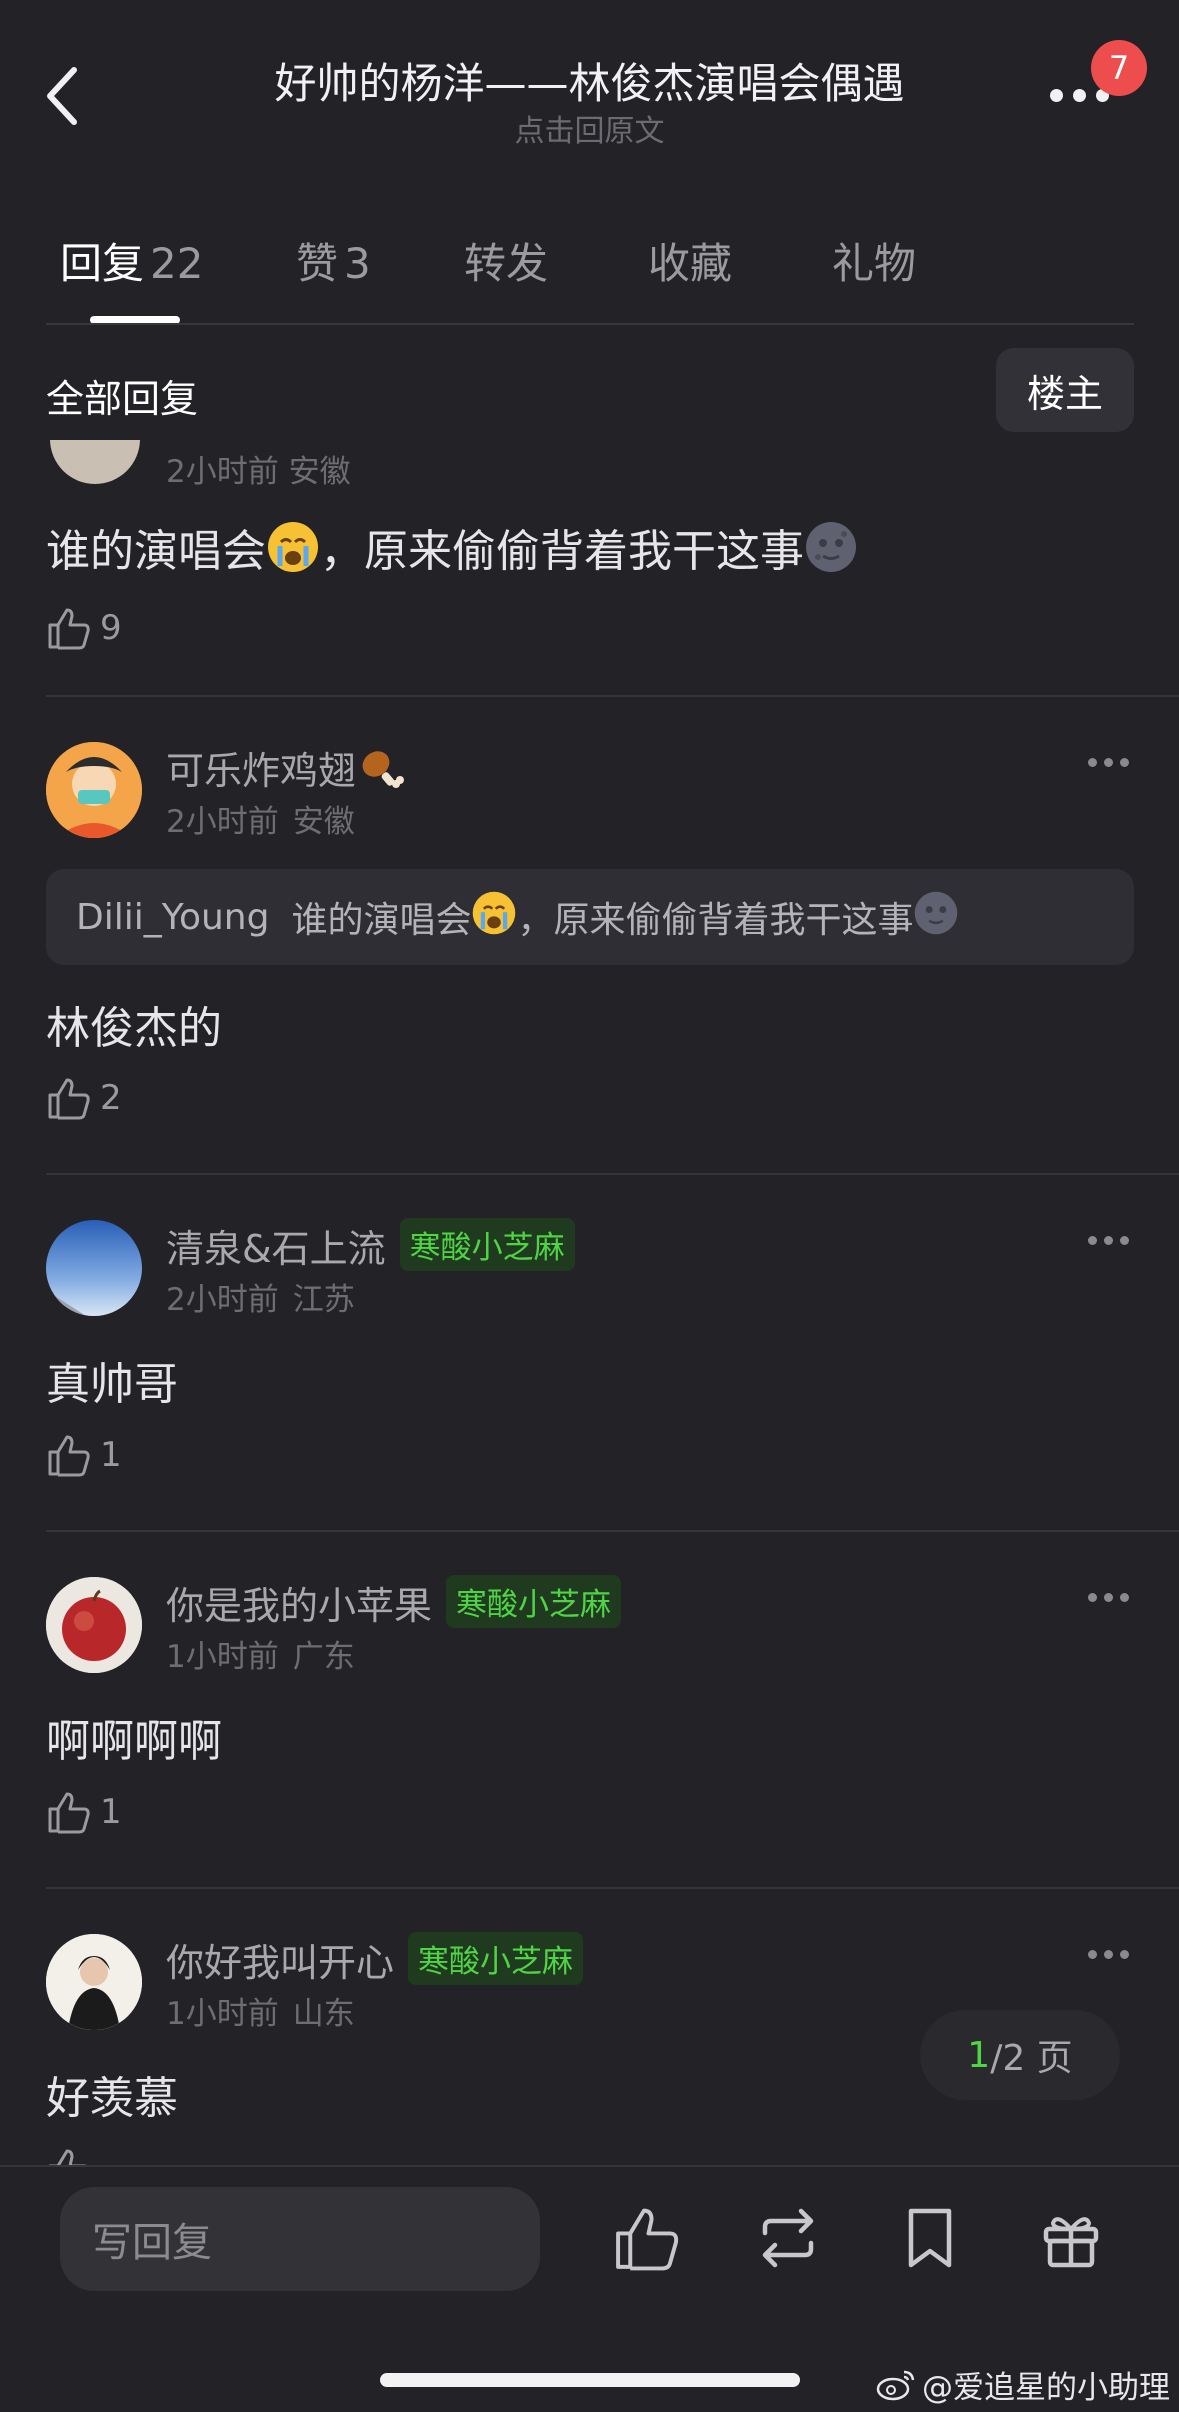 This screenshot has height=2412, width=1179. I want to click on tab-count: 3, so click(357, 263).